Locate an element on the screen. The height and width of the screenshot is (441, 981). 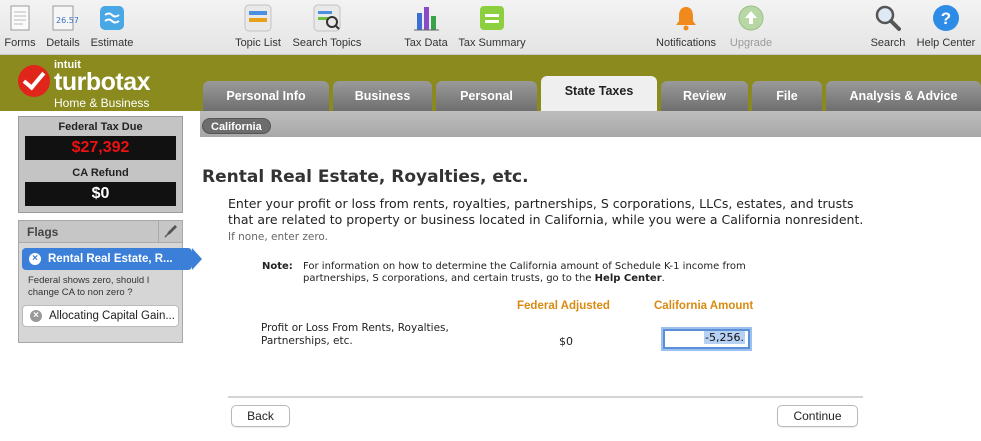
intro-hint: If none, enter zero. is located at coordinates (278, 237).